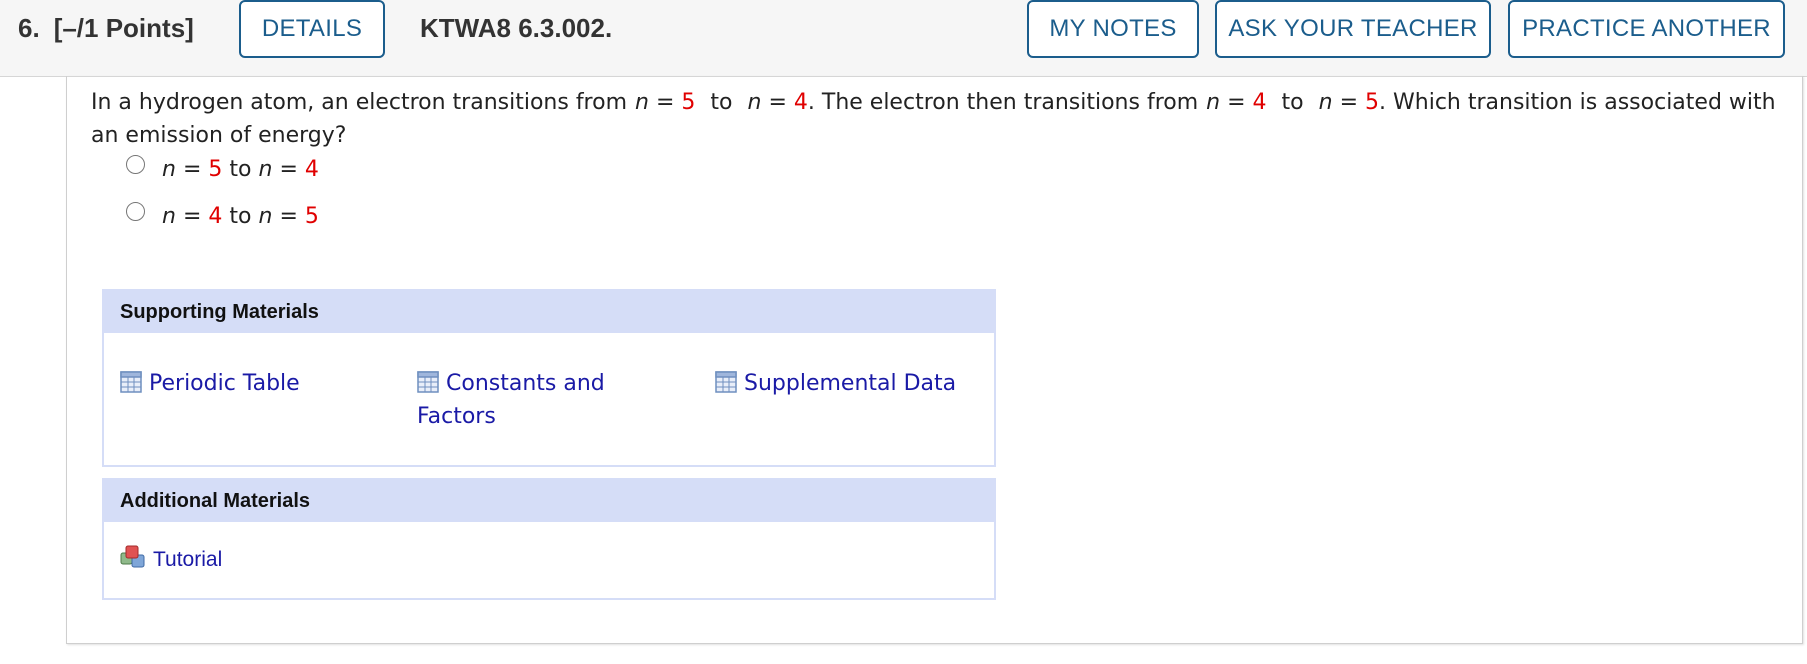  I want to click on details-button: DETAILS, so click(312, 29).